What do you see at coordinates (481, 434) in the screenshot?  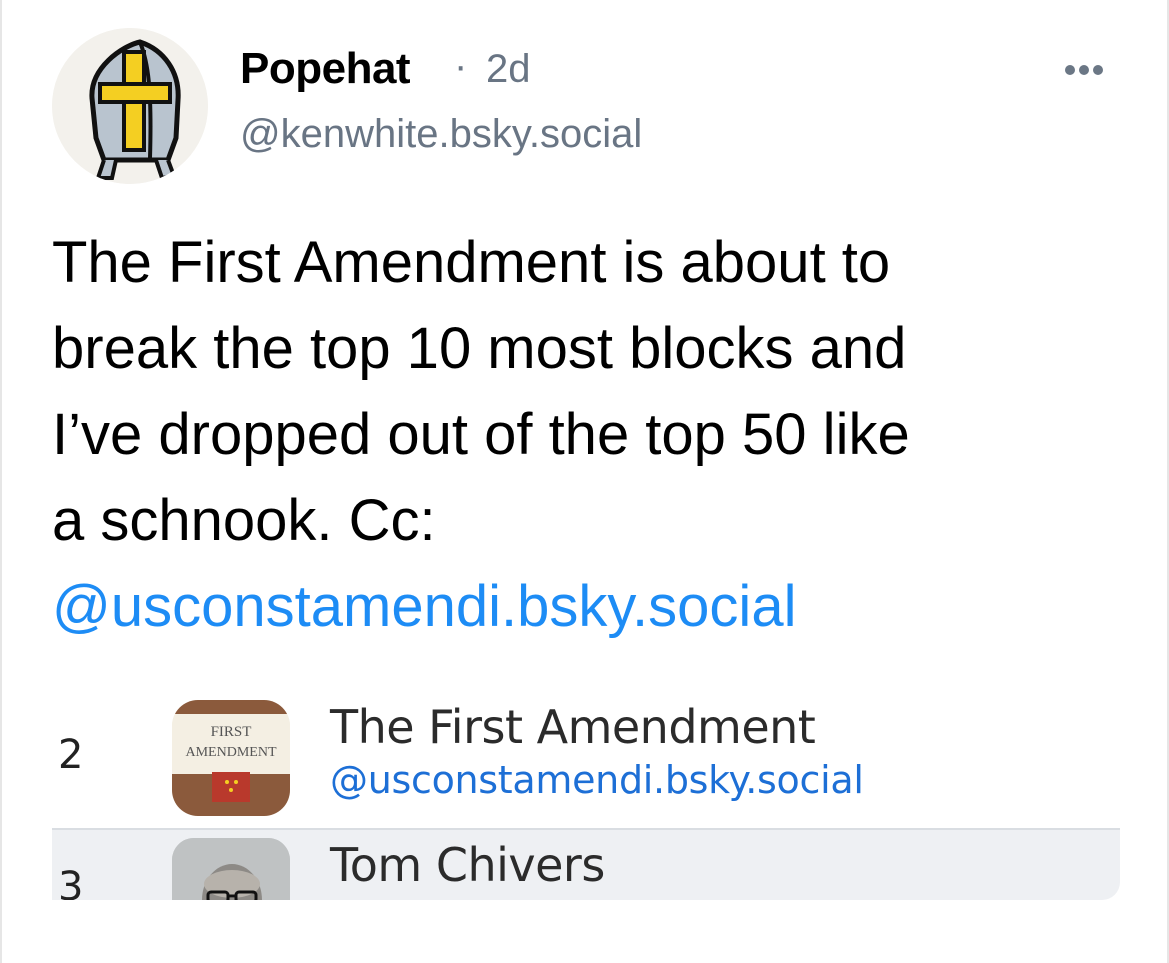 I see `post-text-line: I’ve dropped out of the top 50 like` at bounding box center [481, 434].